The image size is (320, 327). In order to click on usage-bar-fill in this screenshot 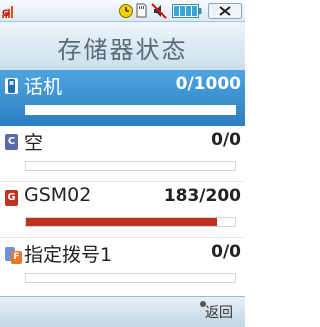, I will do `click(122, 222)`.